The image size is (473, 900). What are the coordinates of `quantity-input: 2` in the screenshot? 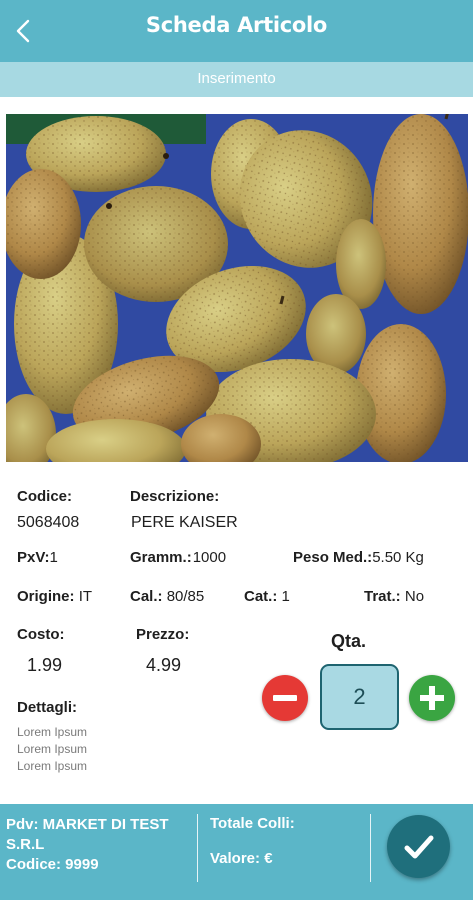 It's located at (359, 697).